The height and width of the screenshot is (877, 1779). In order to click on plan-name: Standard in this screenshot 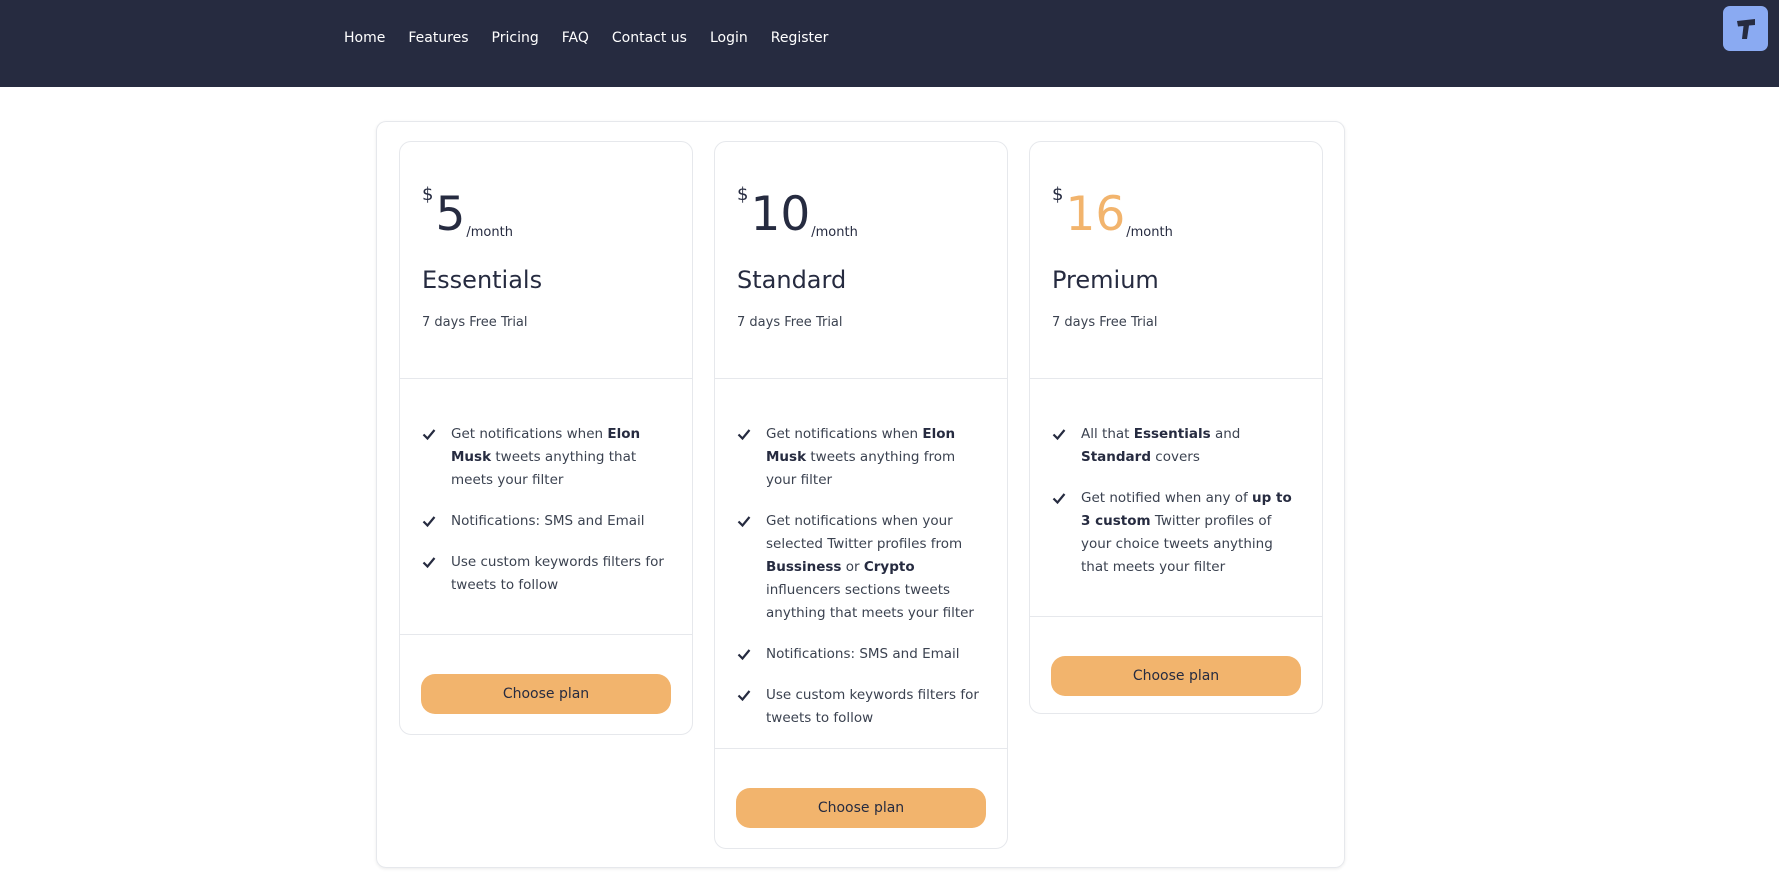, I will do `click(792, 280)`.